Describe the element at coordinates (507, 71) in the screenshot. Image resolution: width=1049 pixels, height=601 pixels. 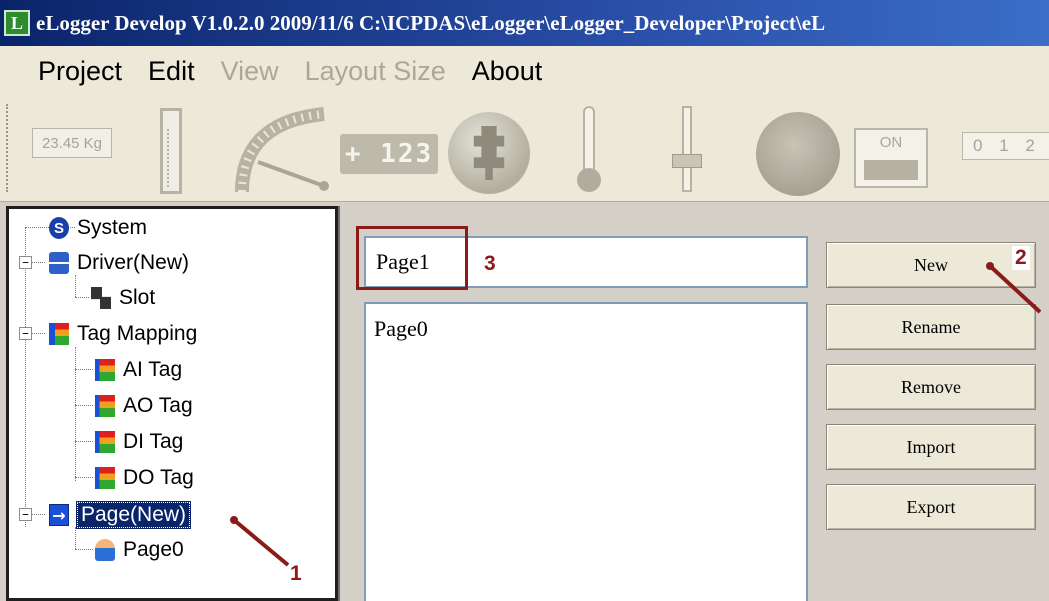
I see `menu-about: About` at that location.